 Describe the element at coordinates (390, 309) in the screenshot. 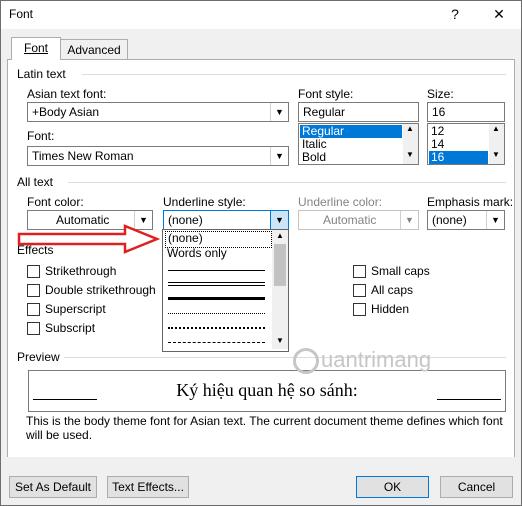

I see `hidden-label: Hidden` at that location.